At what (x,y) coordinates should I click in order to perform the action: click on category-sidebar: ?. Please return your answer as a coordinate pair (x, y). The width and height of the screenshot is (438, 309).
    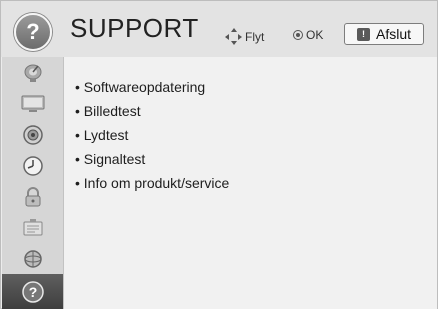
    Looking at the image, I should click on (33, 183).